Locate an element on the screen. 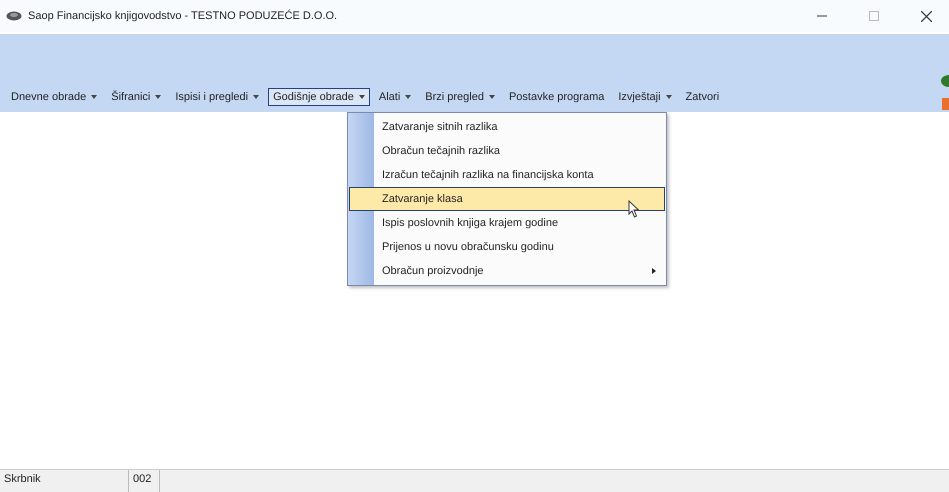  minimize-icon is located at coordinates (822, 16).